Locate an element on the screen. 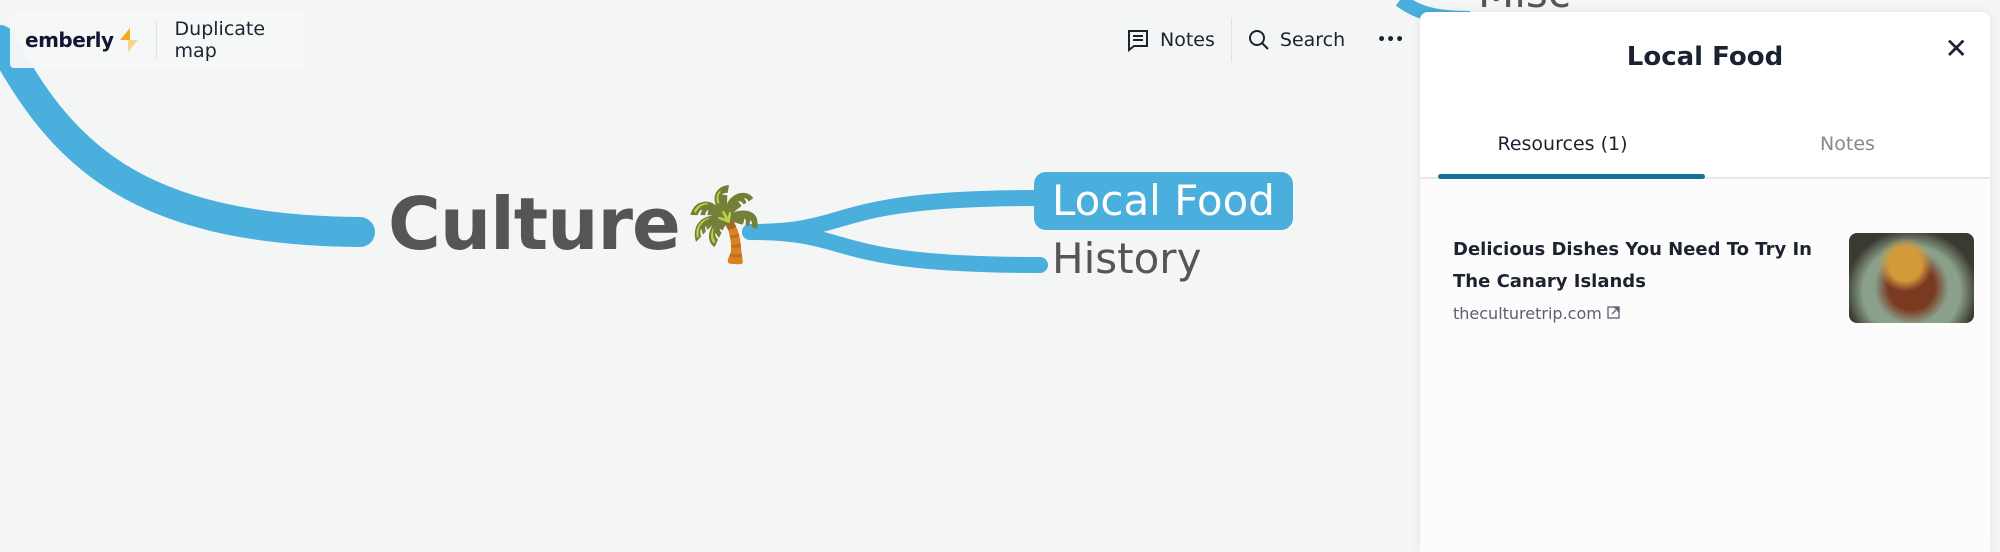 This screenshot has height=552, width=2000. node-history: History is located at coordinates (1126, 258).